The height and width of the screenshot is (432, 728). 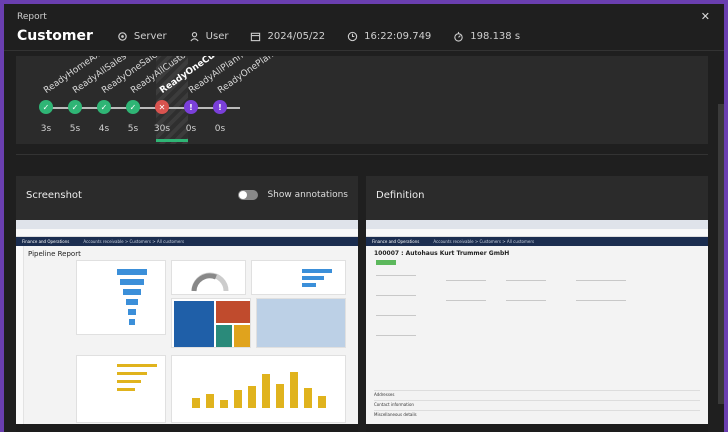 What do you see at coordinates (210, 282) in the screenshot?
I see `gauge-chart` at bounding box center [210, 282].